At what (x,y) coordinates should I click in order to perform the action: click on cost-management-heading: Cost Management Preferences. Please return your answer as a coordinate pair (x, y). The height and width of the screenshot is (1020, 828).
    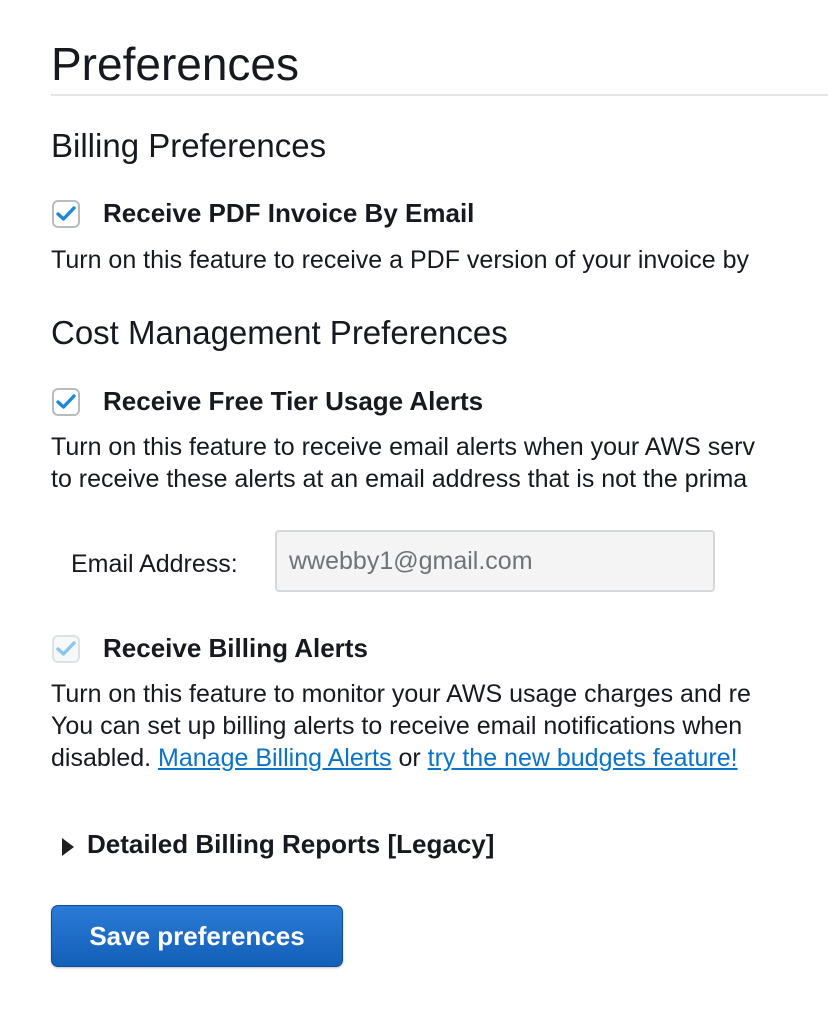
    Looking at the image, I should click on (279, 332).